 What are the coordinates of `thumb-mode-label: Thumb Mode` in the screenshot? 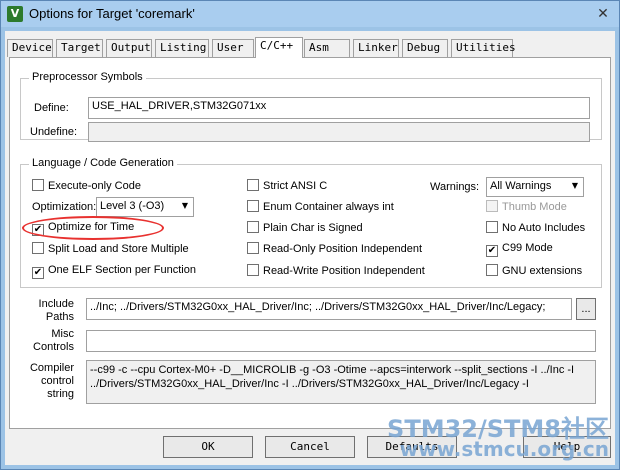 It's located at (534, 207).